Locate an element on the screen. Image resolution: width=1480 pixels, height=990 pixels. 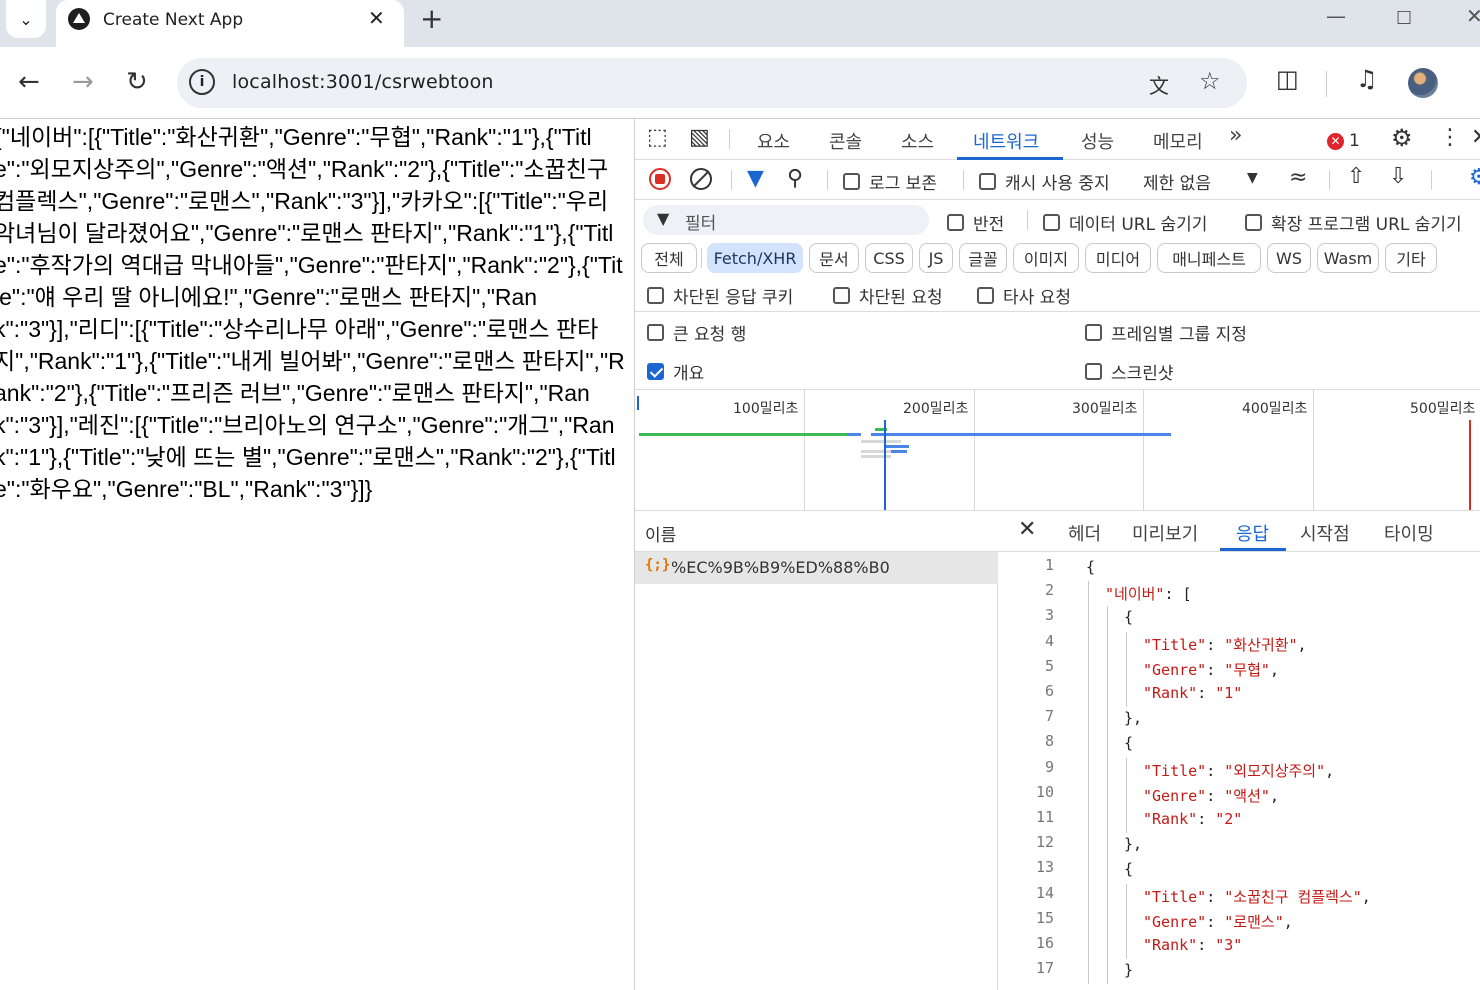
browser-tab: Create Next App ✕ is located at coordinates (230, 23).